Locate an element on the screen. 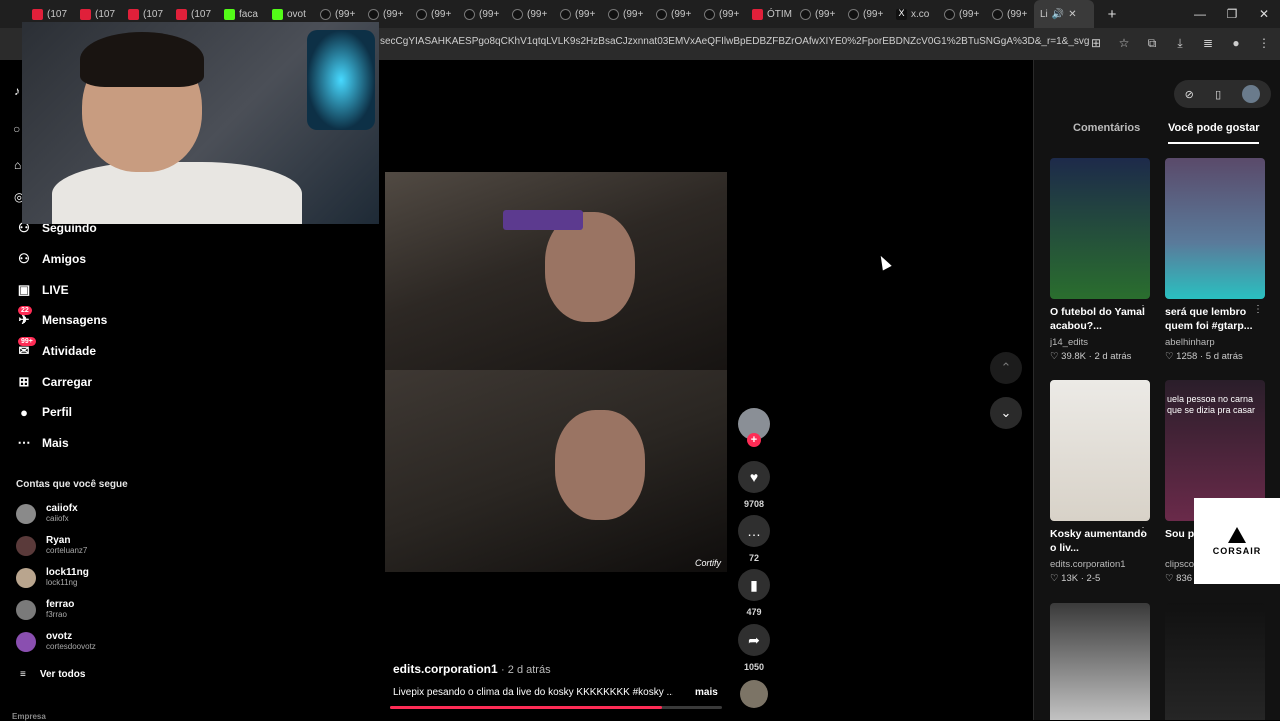  account-name: lock11ng is located at coordinates (67, 572).